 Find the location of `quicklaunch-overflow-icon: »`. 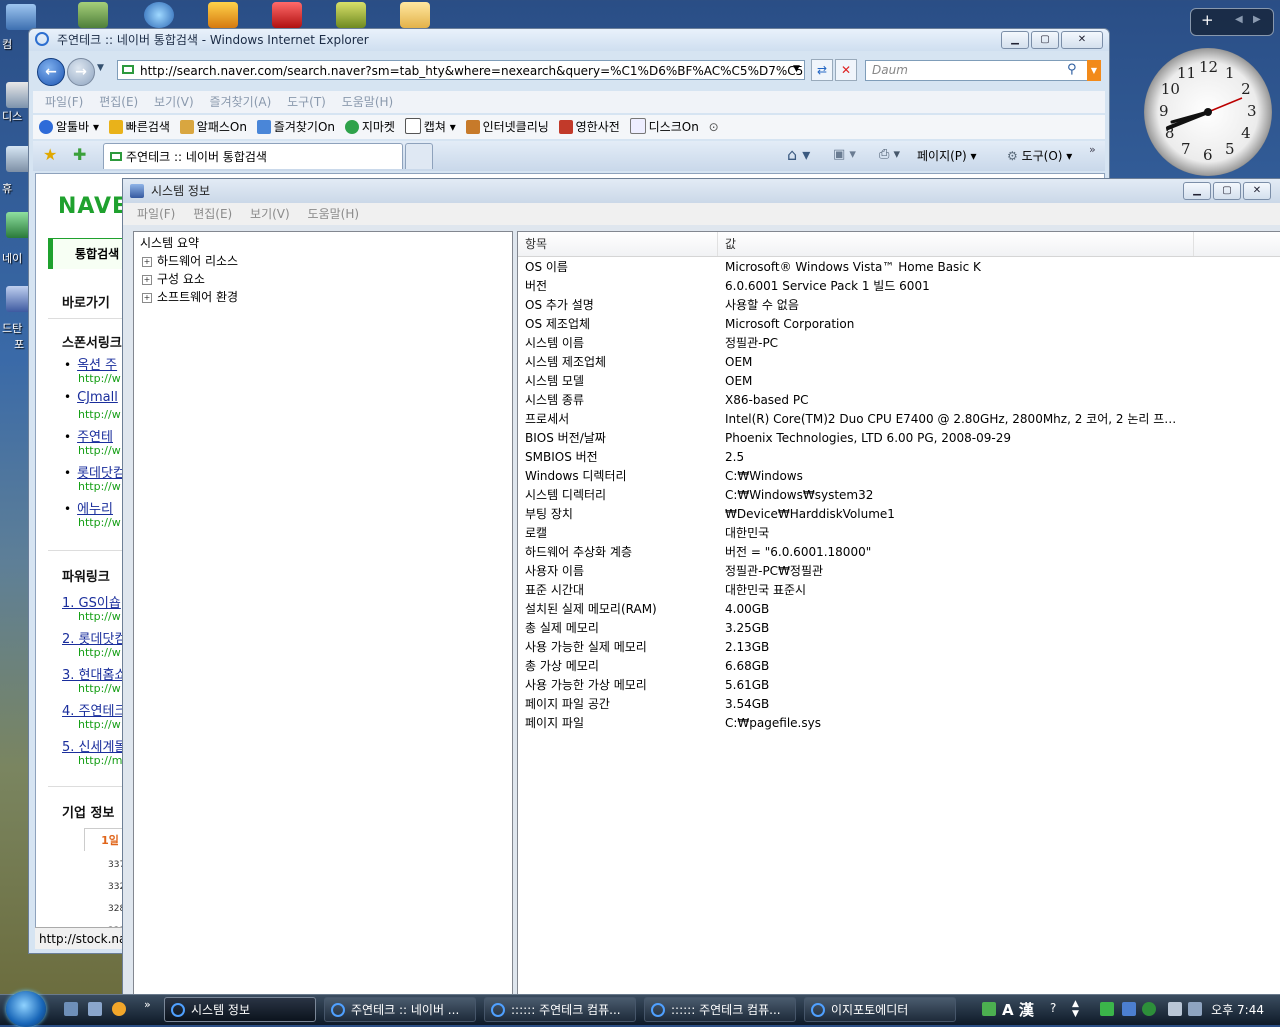

quicklaunch-overflow-icon: » is located at coordinates (147, 1004).